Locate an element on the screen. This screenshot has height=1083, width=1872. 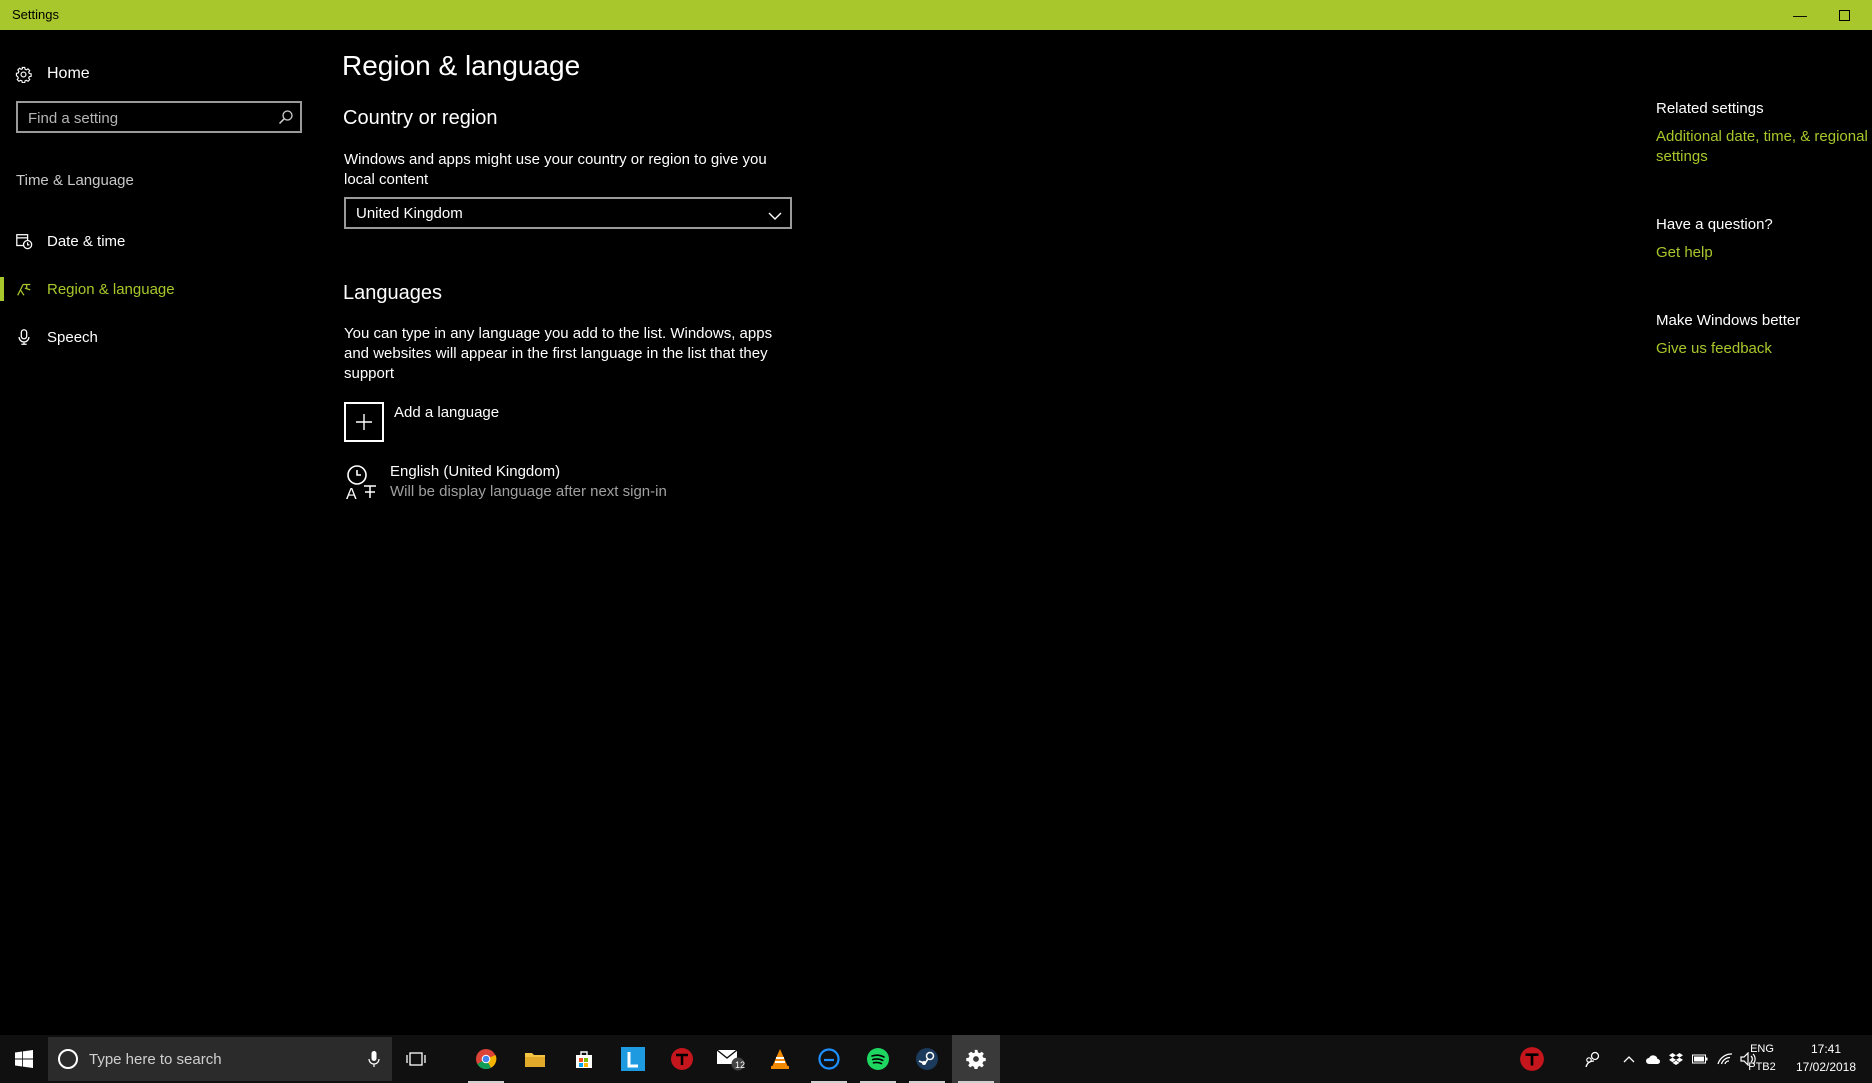
add-language-label: Add a language is located at coordinates (447, 412).